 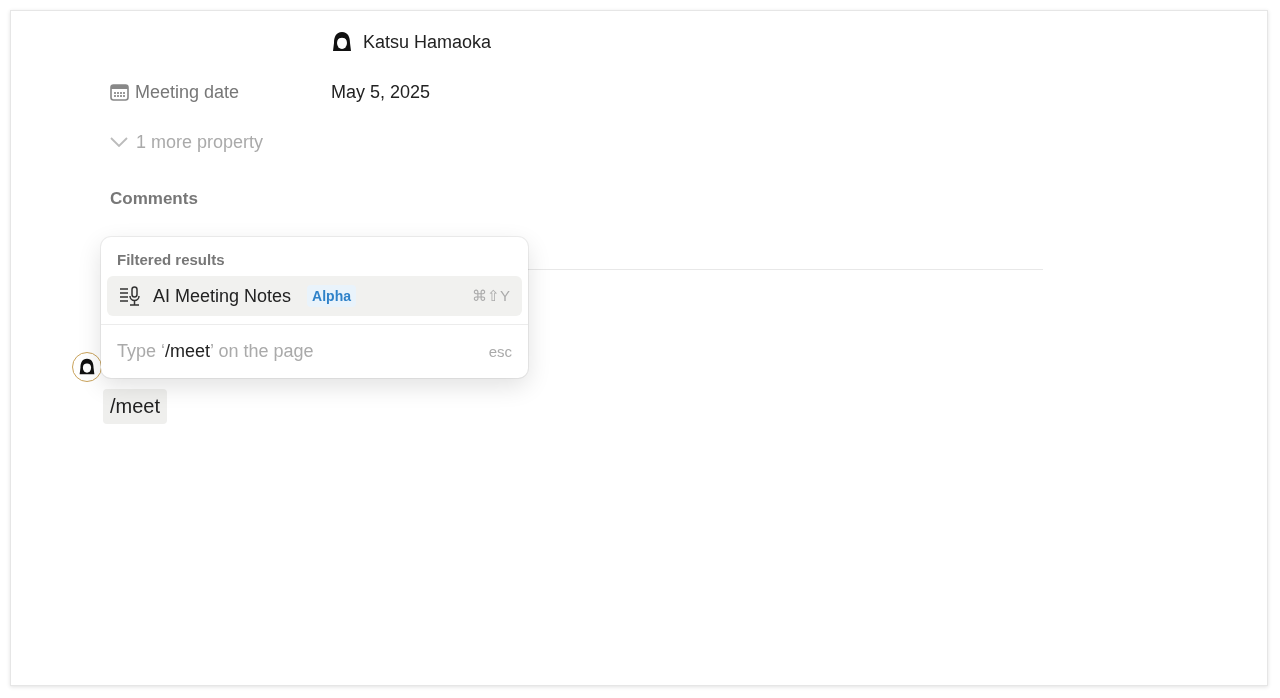 What do you see at coordinates (500, 351) in the screenshot?
I see `esc-hint: esc` at bounding box center [500, 351].